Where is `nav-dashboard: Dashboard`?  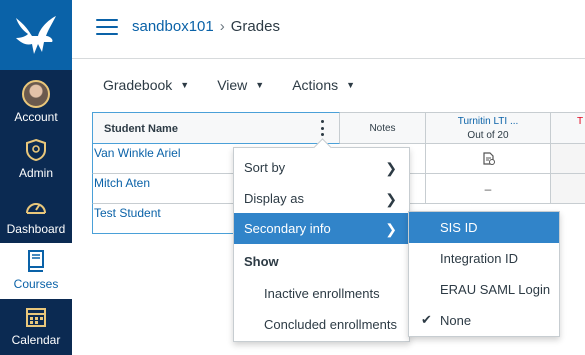 nav-dashboard: Dashboard is located at coordinates (36, 216).